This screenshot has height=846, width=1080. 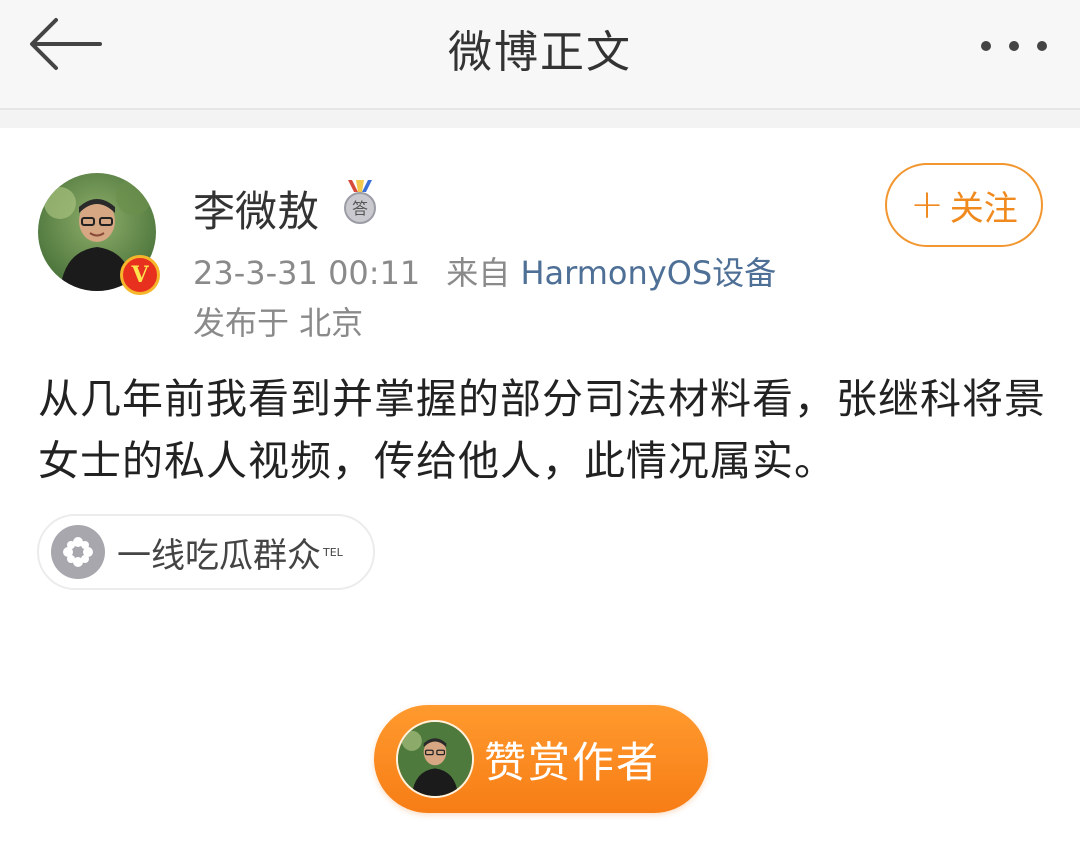 I want to click on topic-tag-sup: TEL, so click(x=333, y=552).